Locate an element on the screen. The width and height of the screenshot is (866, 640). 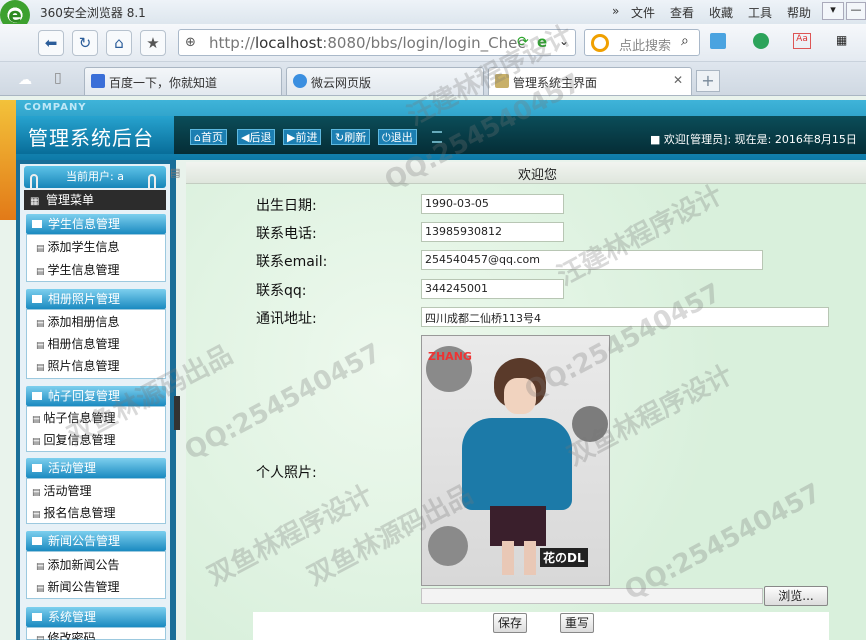
photo-skirt is located at coordinates (518, 526).